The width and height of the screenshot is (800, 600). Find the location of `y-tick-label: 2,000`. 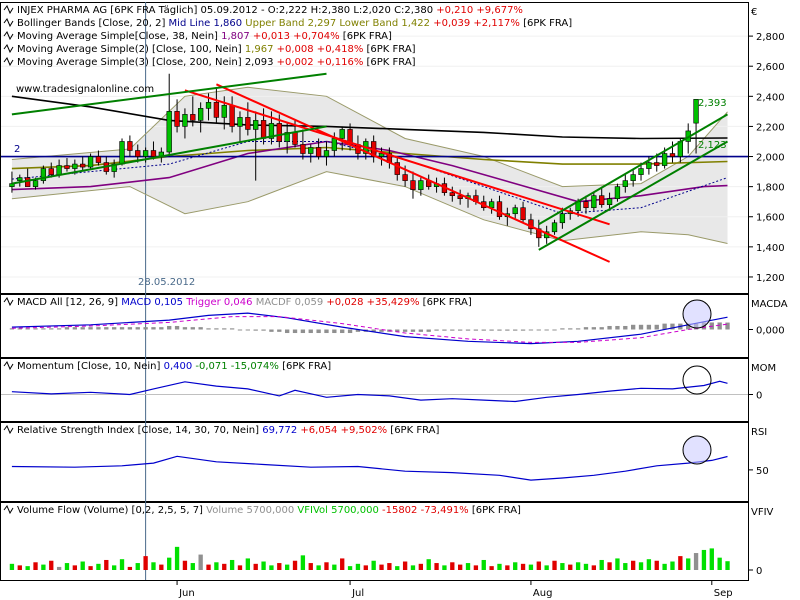

y-tick-label: 2,000 is located at coordinates (770, 158).